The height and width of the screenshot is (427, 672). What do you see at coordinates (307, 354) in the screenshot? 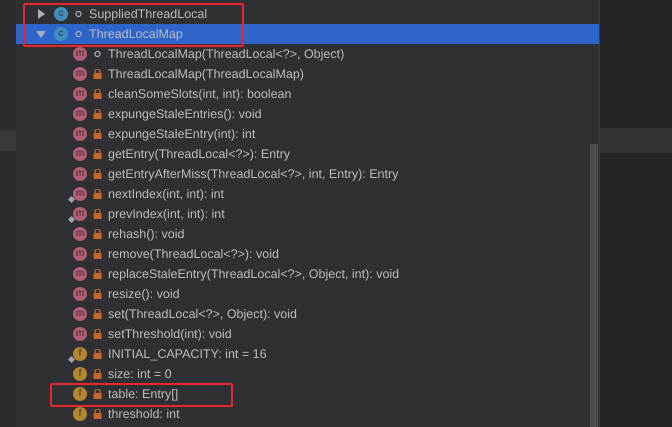
I see `tree-item: f INITIAL_CAPACITY: int = 16` at bounding box center [307, 354].